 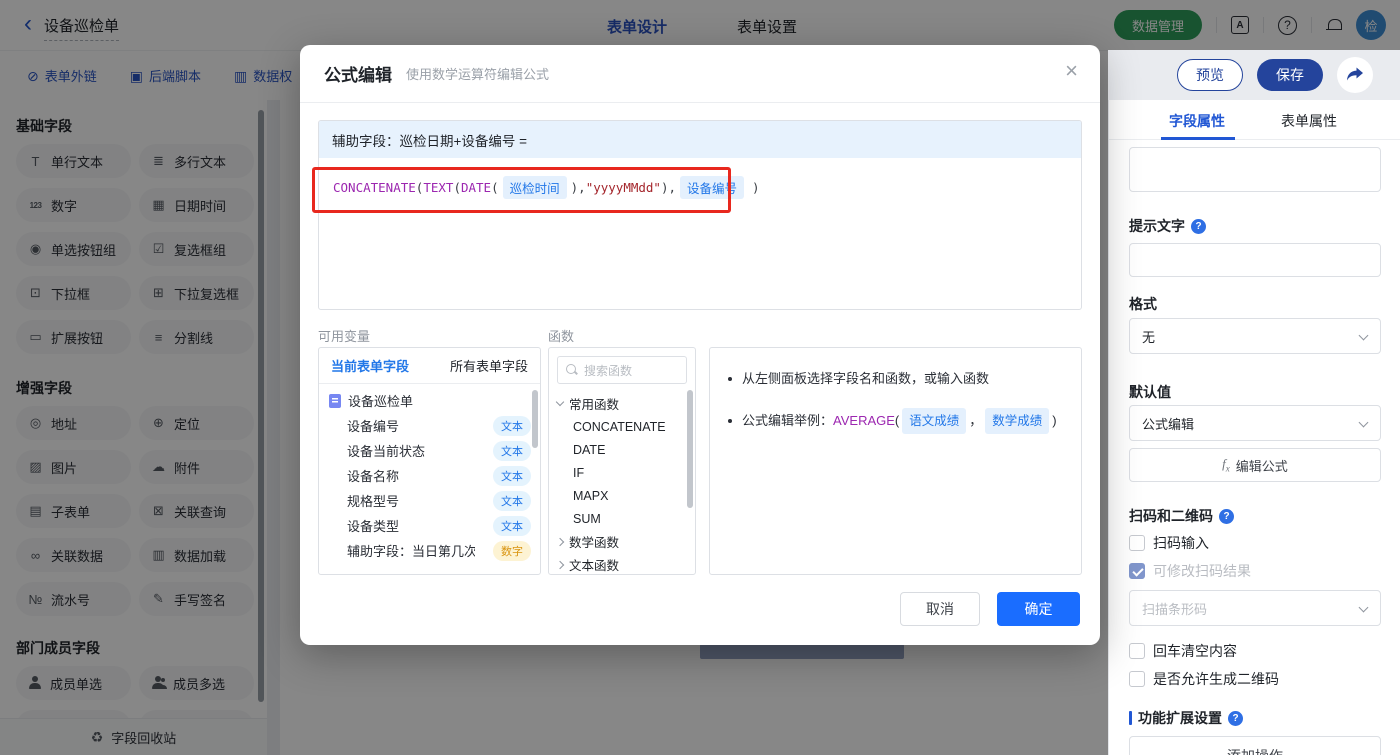 I want to click on function-item: IF, so click(x=622, y=472).